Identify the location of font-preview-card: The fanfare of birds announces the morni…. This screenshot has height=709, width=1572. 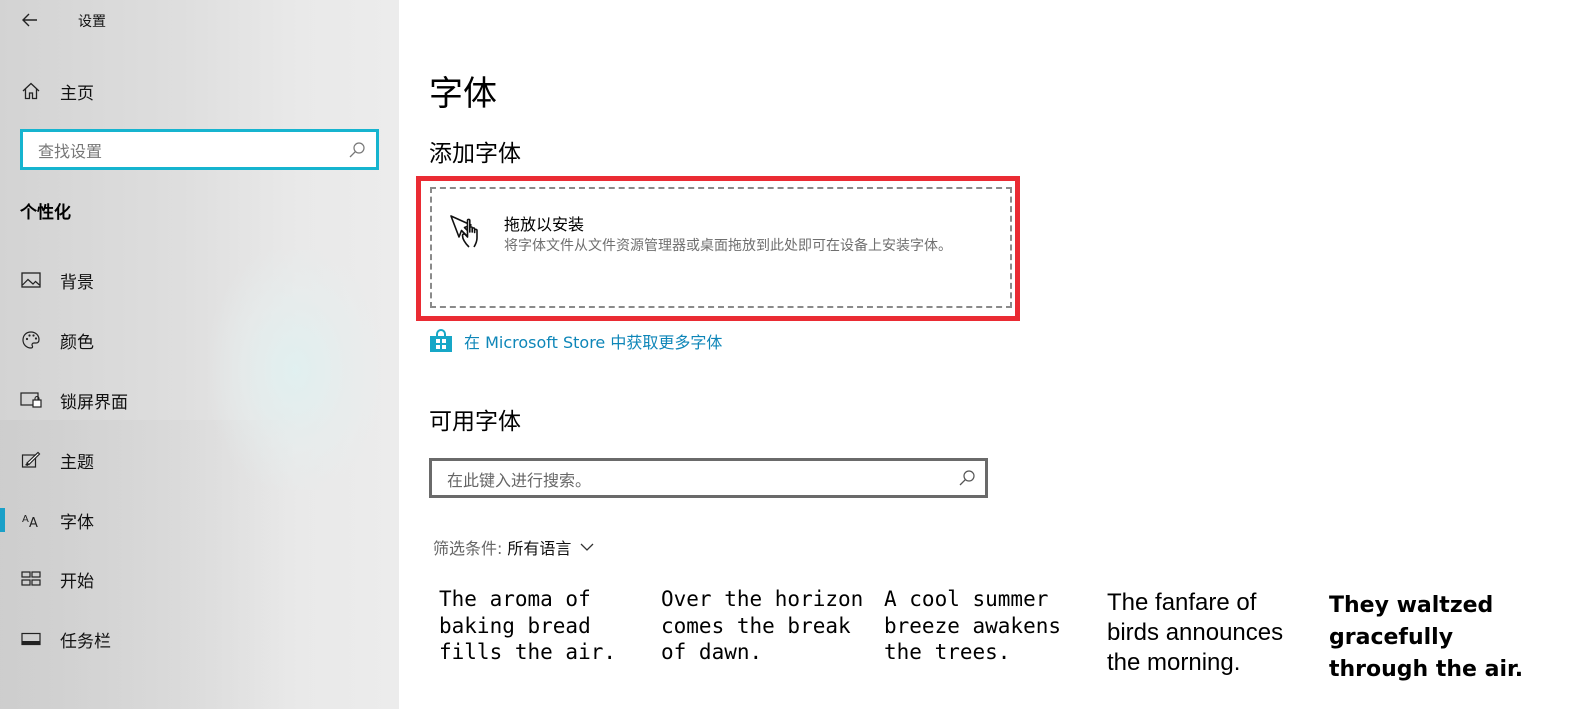
(1202, 633).